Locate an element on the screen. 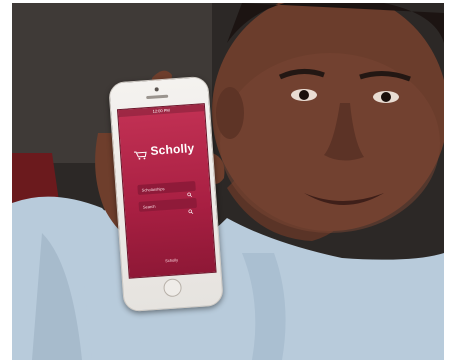 The image size is (450, 364). app-name: Scholly is located at coordinates (172, 149).